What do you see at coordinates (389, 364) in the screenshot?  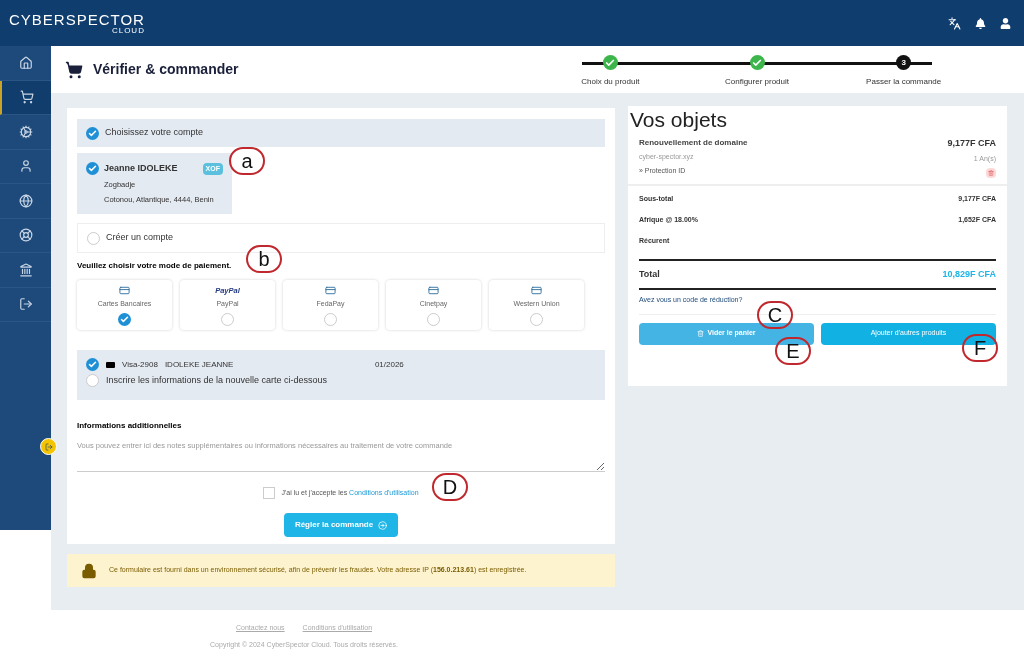 I see `card-expiry: 01/2026` at bounding box center [389, 364].